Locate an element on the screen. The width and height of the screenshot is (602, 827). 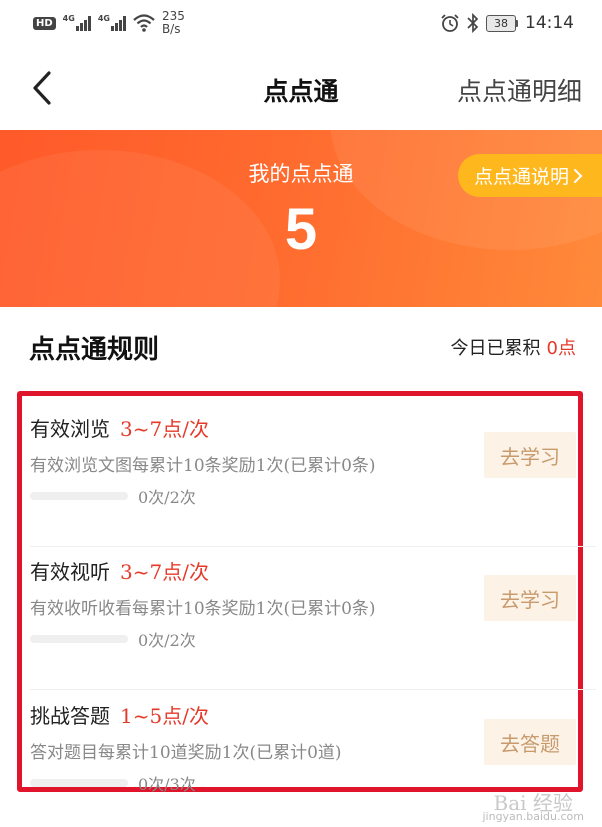
my-points-count: 5 is located at coordinates (301, 229).